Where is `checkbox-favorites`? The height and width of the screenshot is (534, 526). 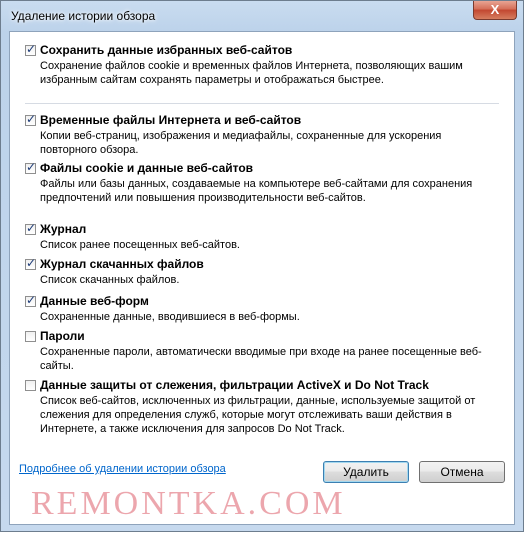 checkbox-favorites is located at coordinates (30, 49).